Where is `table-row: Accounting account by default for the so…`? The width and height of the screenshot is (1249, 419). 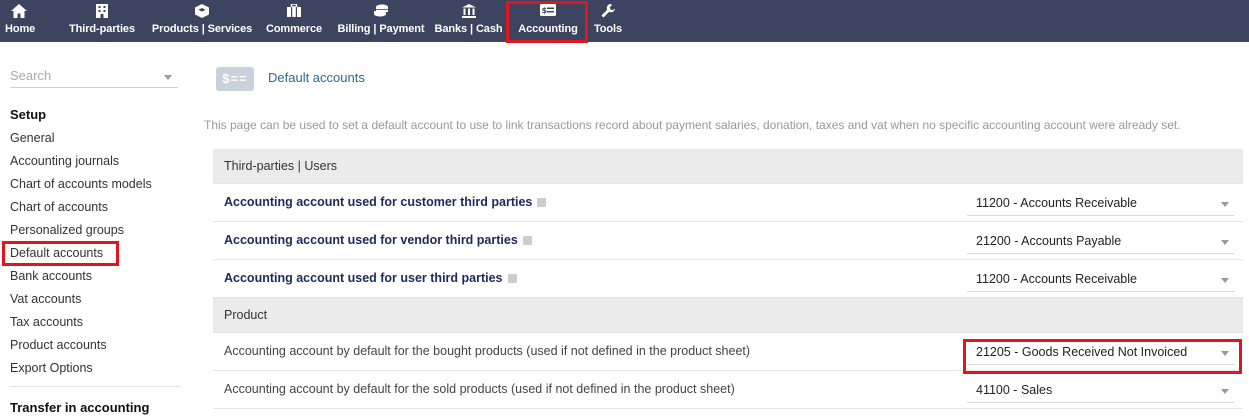 table-row: Accounting account by default for the so… is located at coordinates (728, 390).